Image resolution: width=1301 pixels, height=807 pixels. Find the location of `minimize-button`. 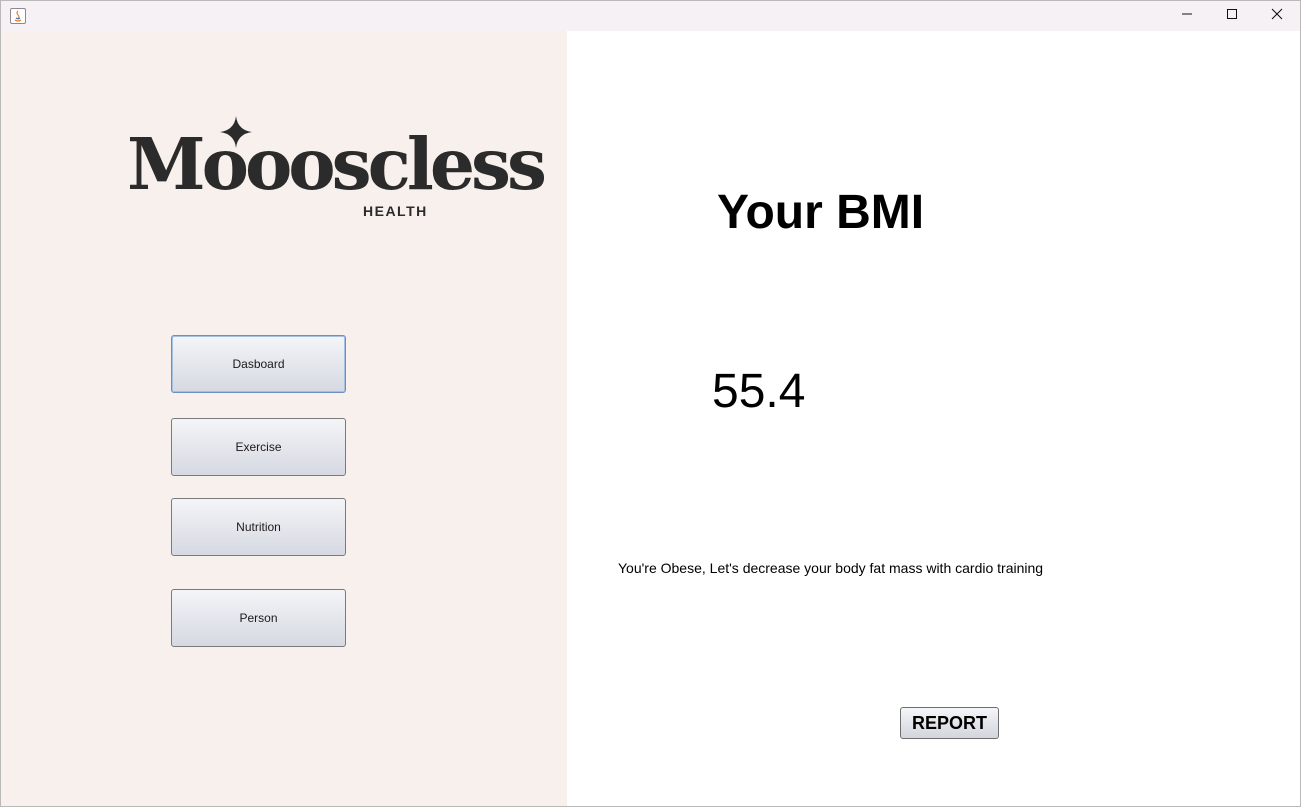

minimize-button is located at coordinates (1187, 16).